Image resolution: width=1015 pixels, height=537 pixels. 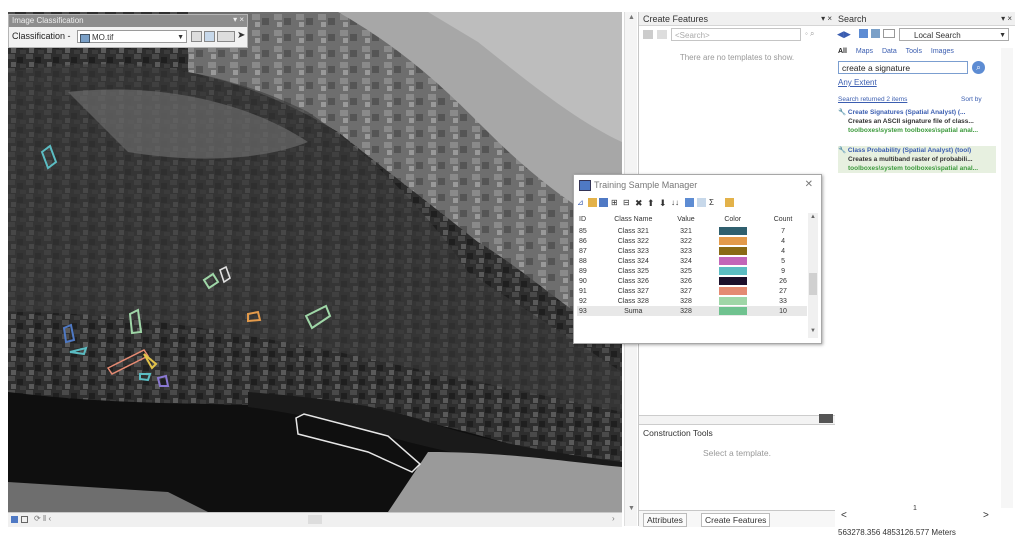 I want to click on search-input: create a signature, so click(x=903, y=67).